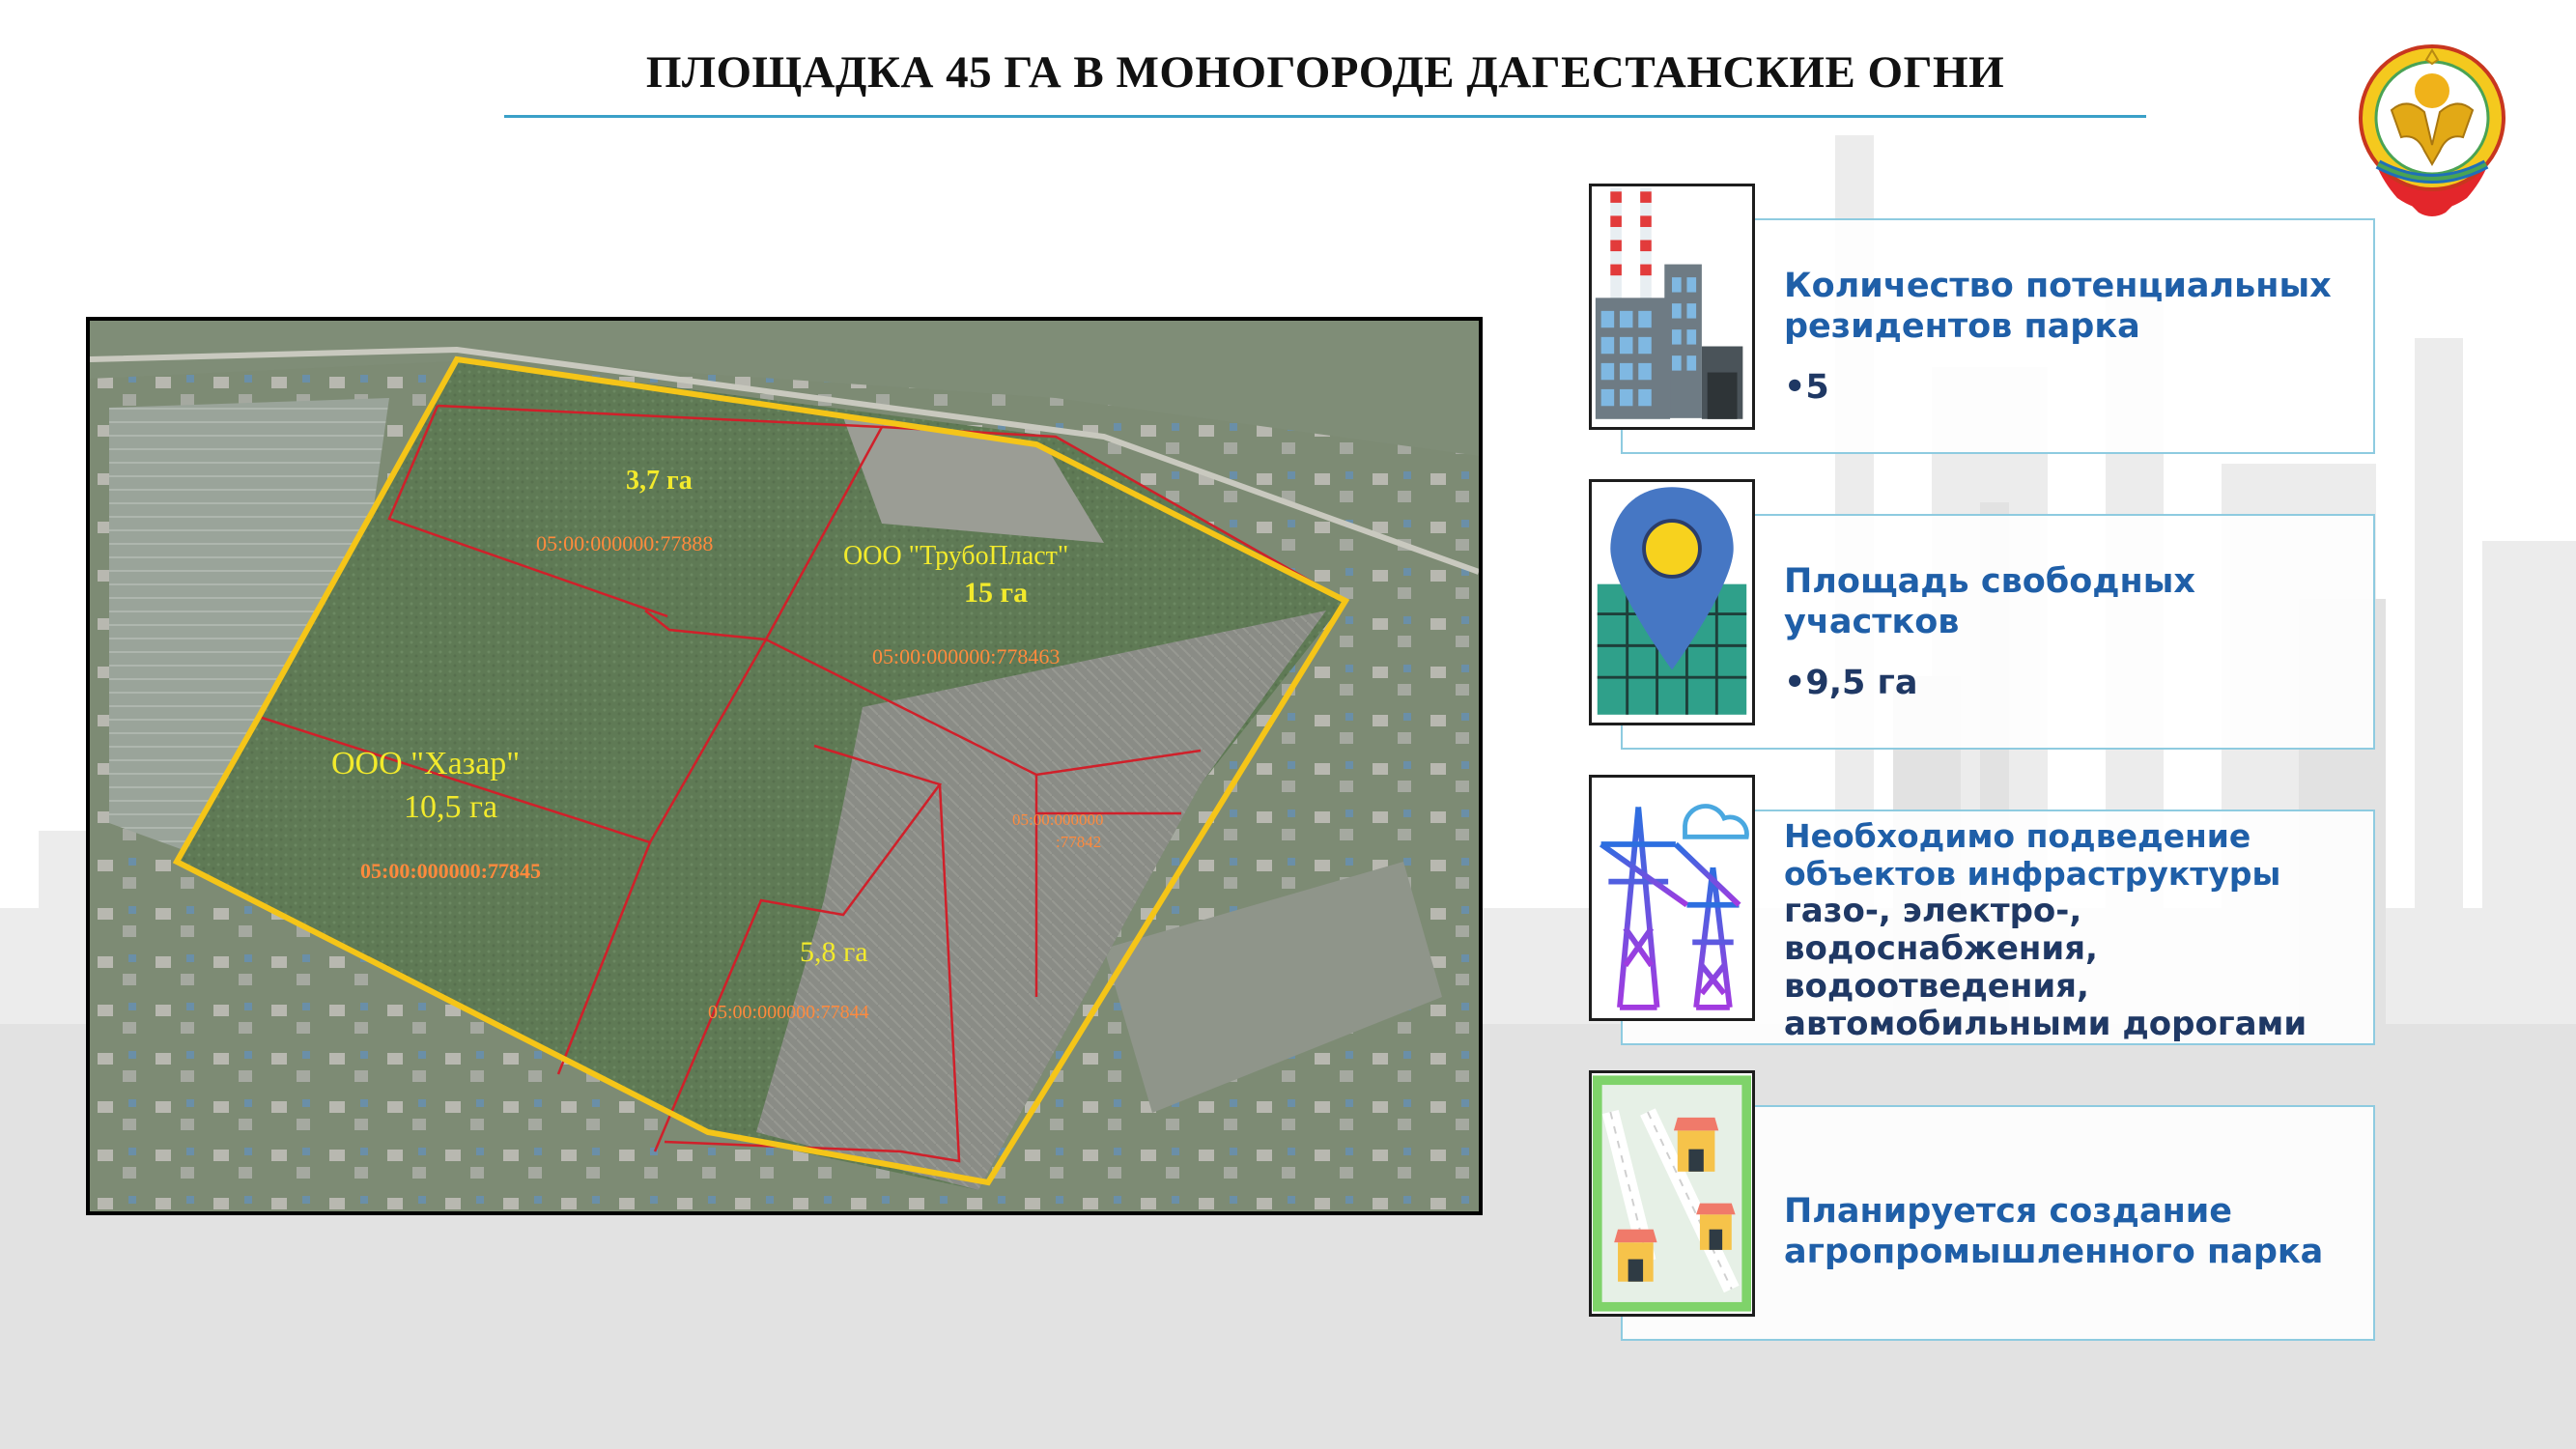 The width and height of the screenshot is (2576, 1449). Describe the element at coordinates (966, 656) in the screenshot. I see `plot-b-cadastral: 05:00:000000:778463` at that location.